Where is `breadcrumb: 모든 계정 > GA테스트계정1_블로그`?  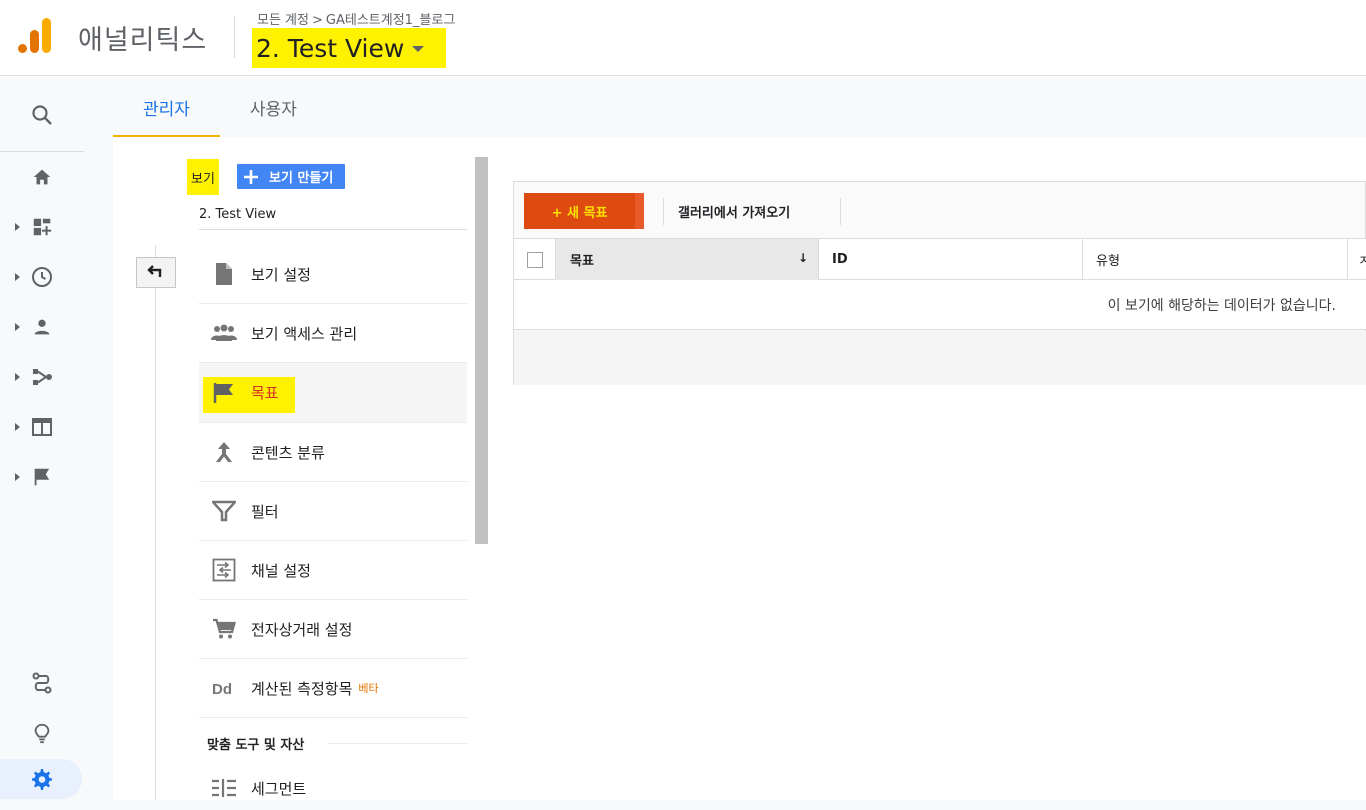
breadcrumb: 모든 계정 > GA테스트계정1_블로그 is located at coordinates (356, 18).